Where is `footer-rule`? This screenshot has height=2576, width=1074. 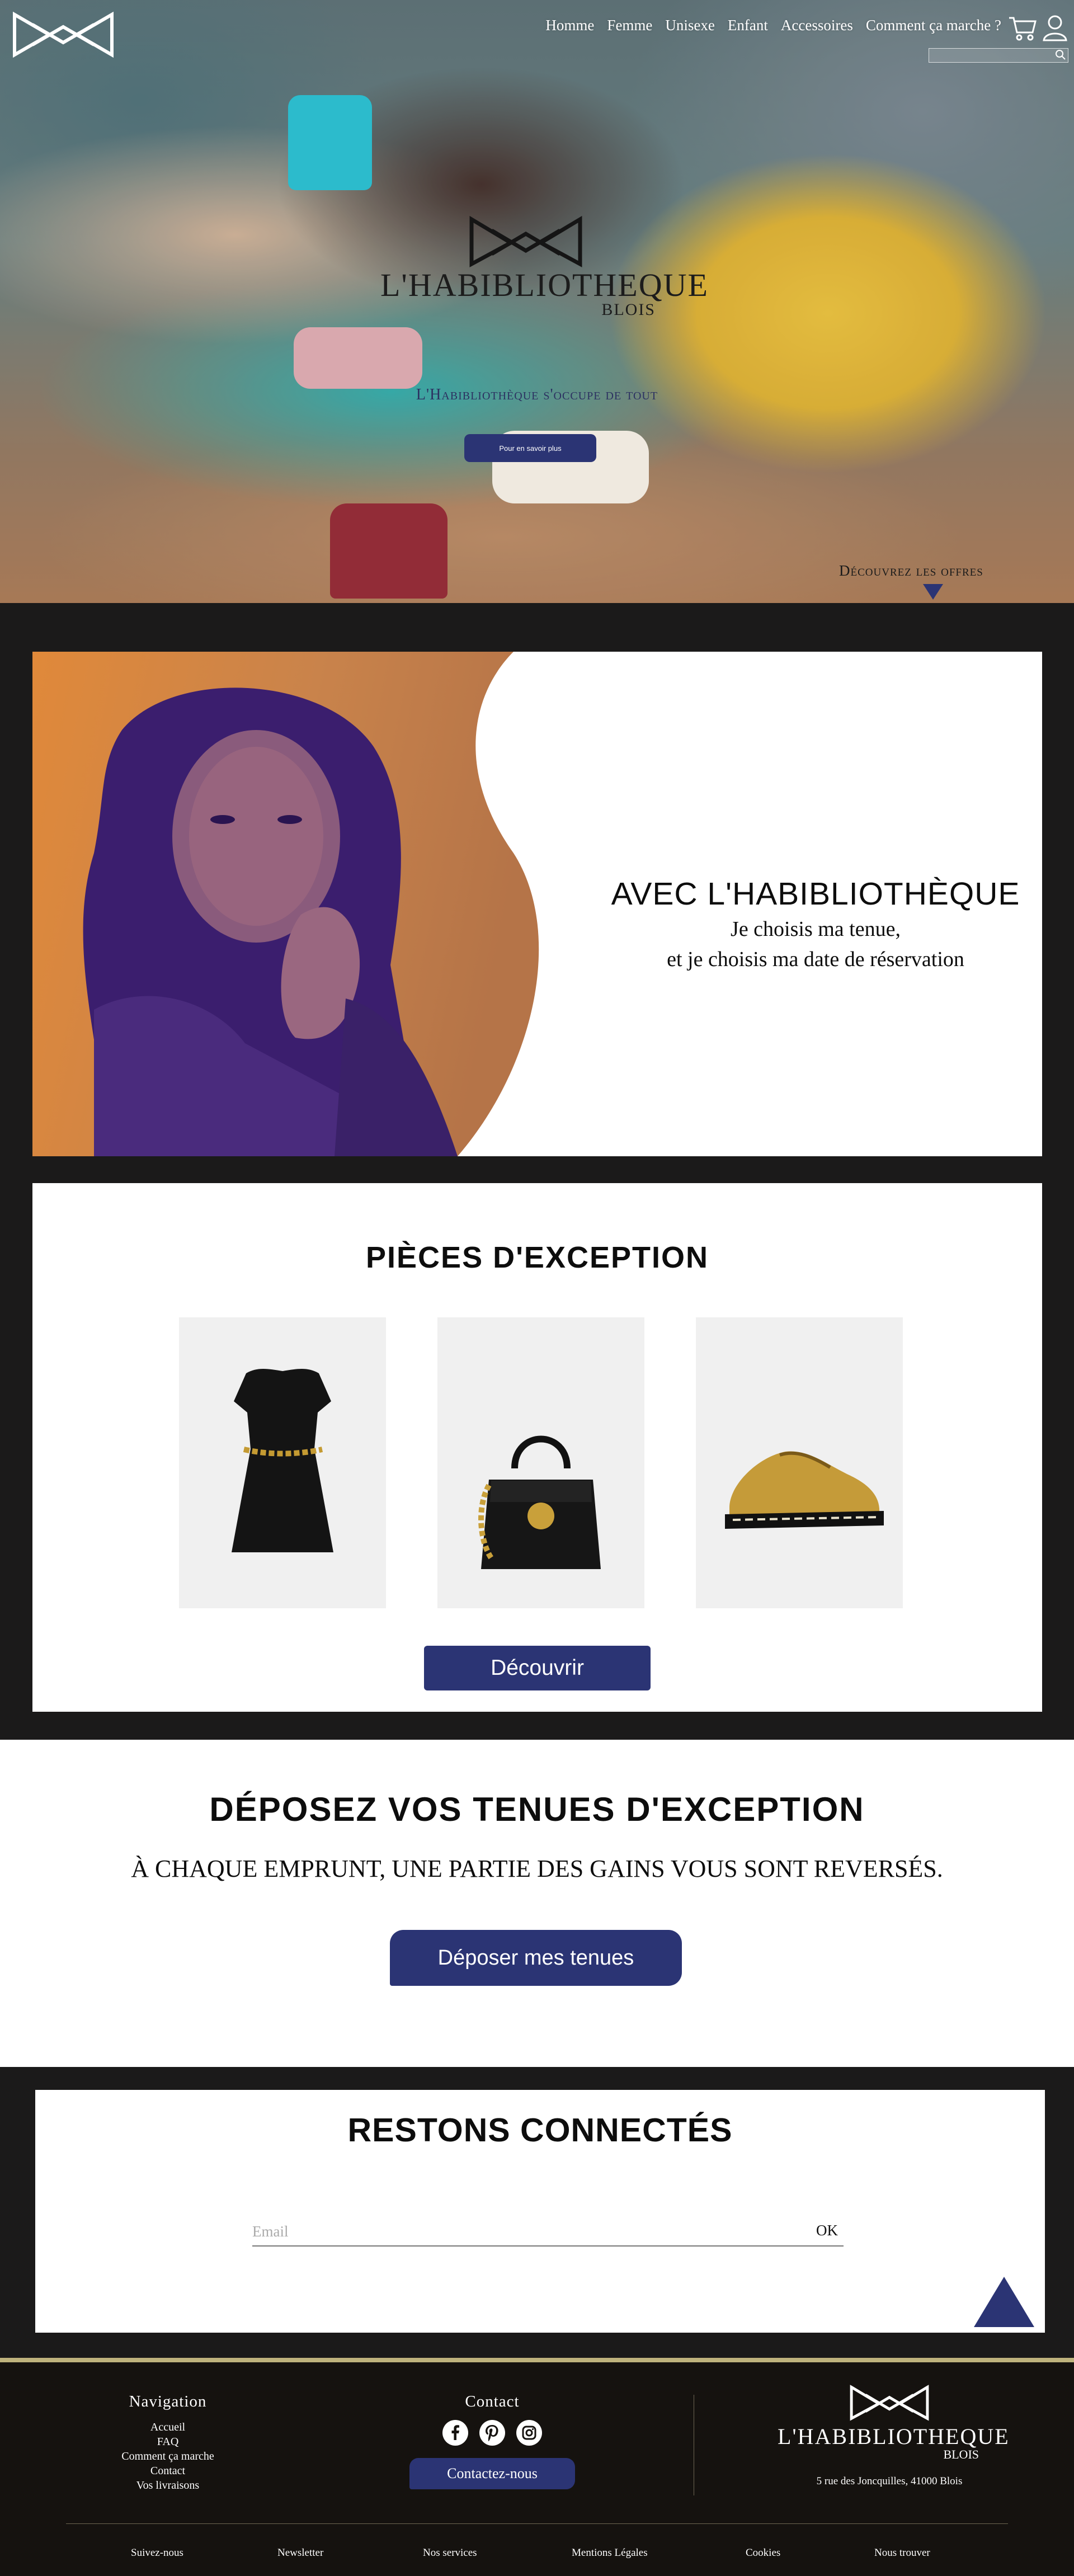 footer-rule is located at coordinates (537, 2523).